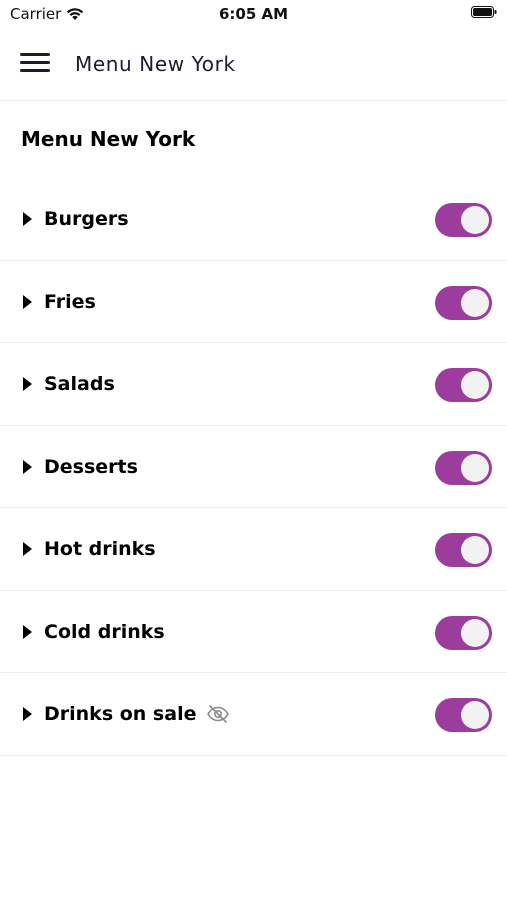 The width and height of the screenshot is (507, 900). What do you see at coordinates (104, 631) in the screenshot?
I see `category-label: Cold drinks` at bounding box center [104, 631].